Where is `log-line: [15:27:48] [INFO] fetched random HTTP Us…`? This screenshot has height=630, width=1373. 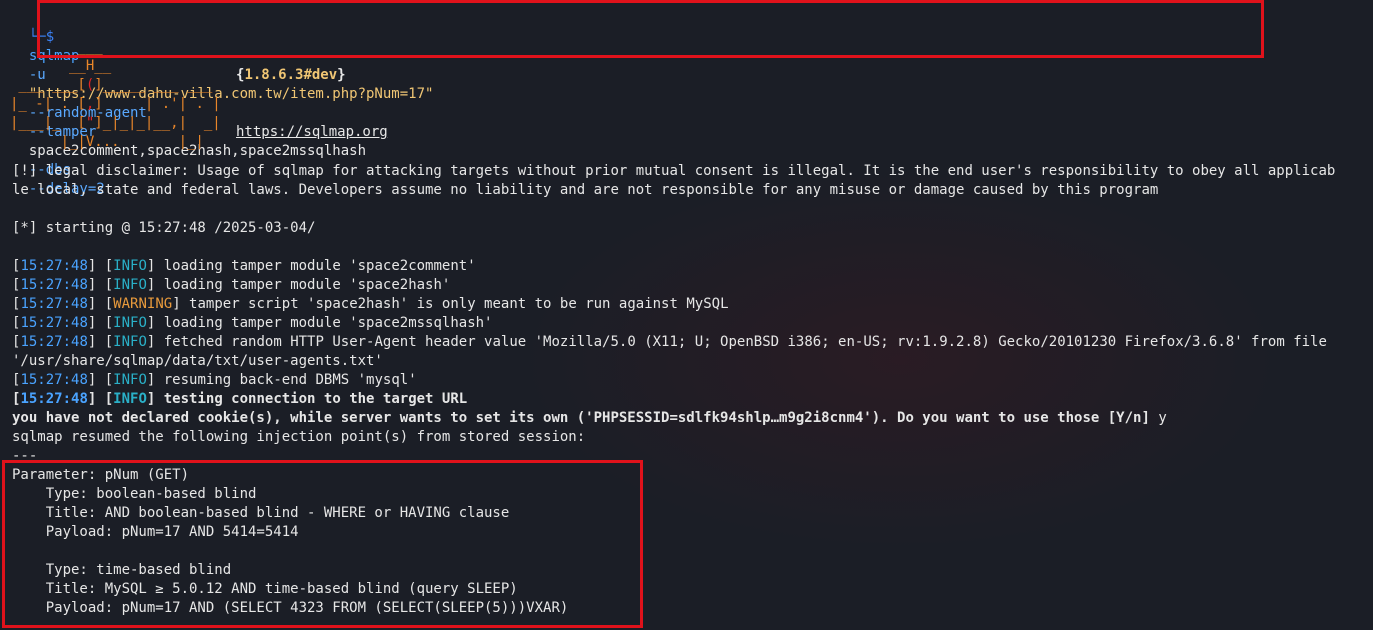 log-line: [15:27:48] [INFO] fetched random HTTP Us… is located at coordinates (669, 342).